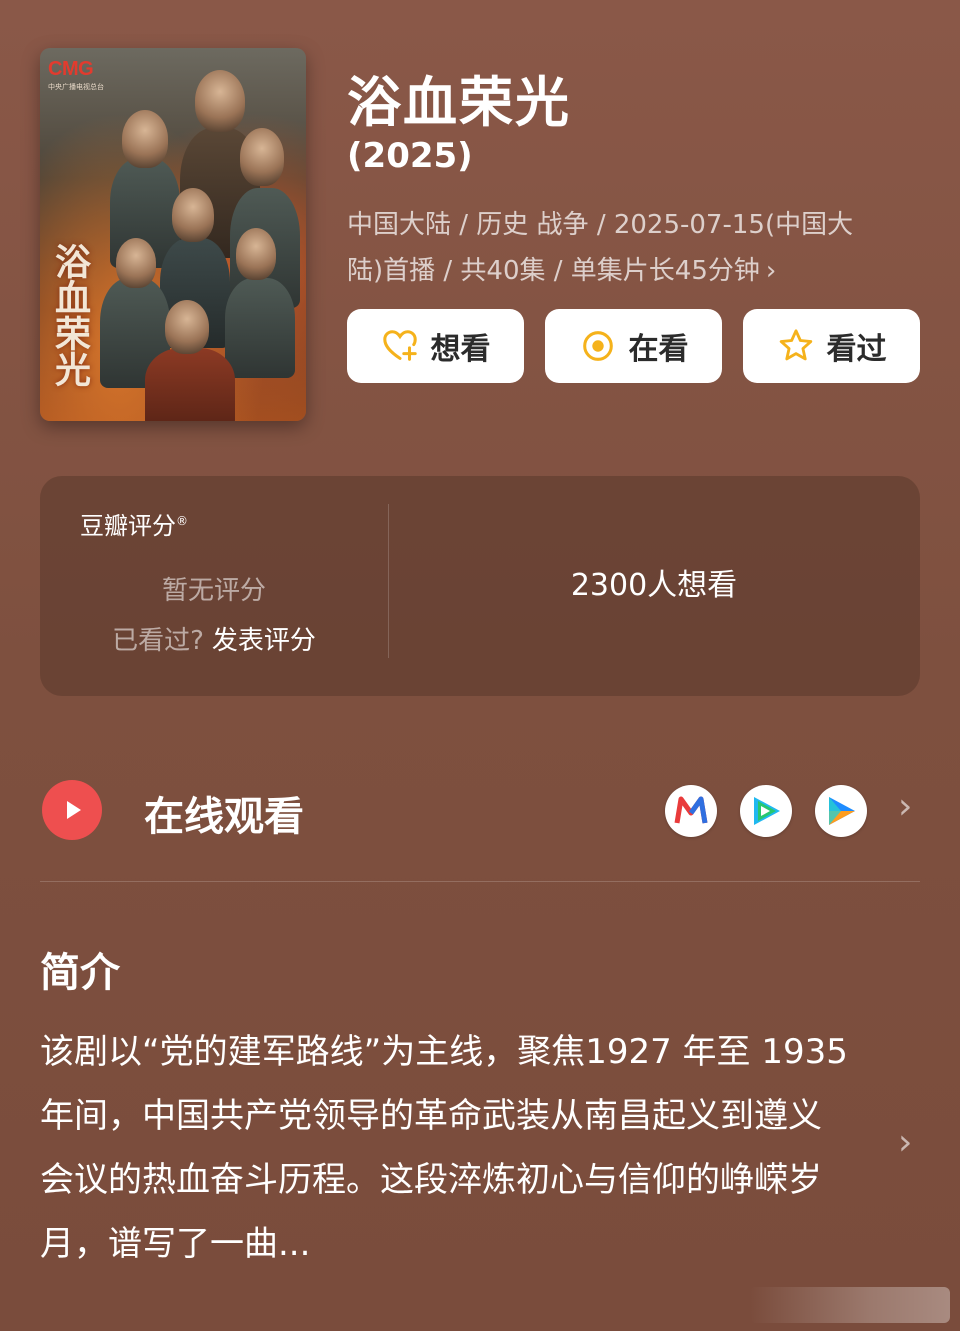 Image resolution: width=960 pixels, height=1331 pixels. I want to click on intro-chevron-right-icon: ›, so click(905, 1142).